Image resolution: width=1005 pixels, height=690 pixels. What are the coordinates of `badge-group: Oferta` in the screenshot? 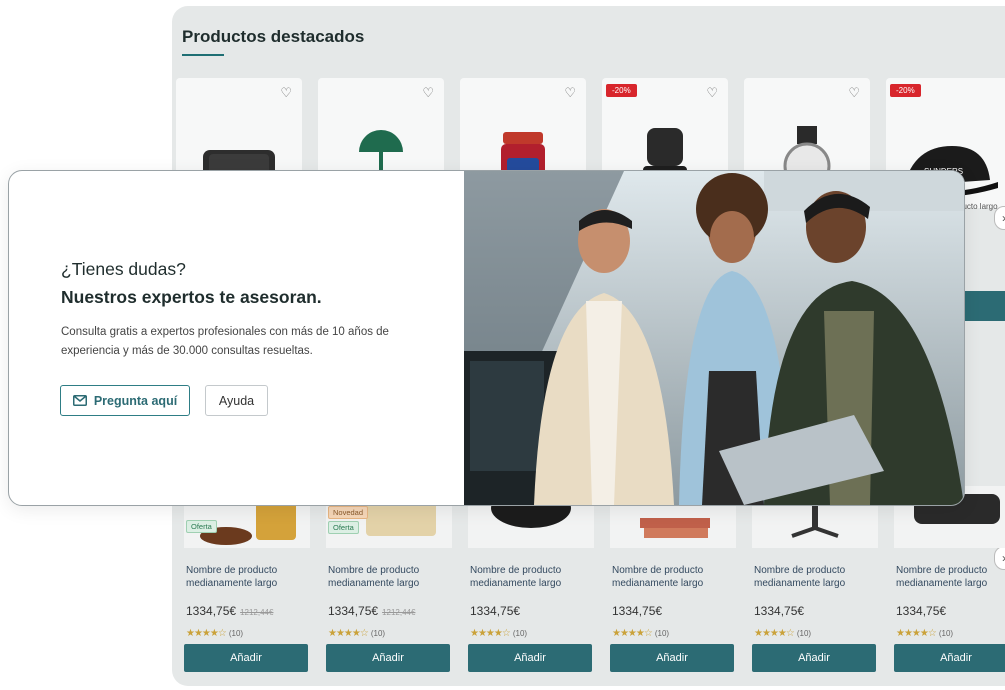 It's located at (201, 527).